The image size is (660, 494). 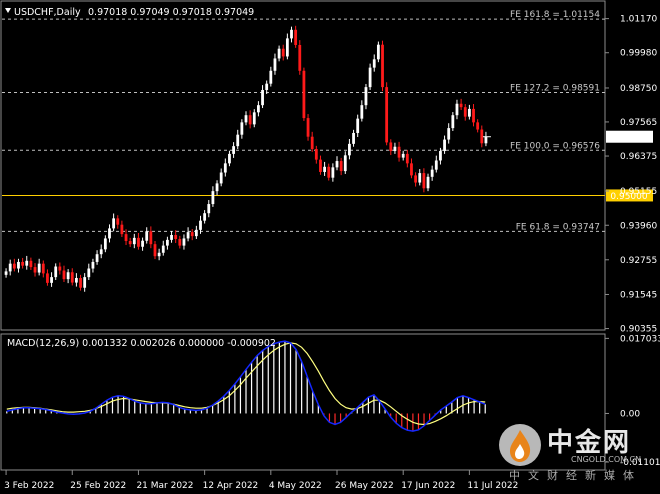 What do you see at coordinates (558, 227) in the screenshot?
I see `level-label: FE 61.8 = 0.93747` at bounding box center [558, 227].